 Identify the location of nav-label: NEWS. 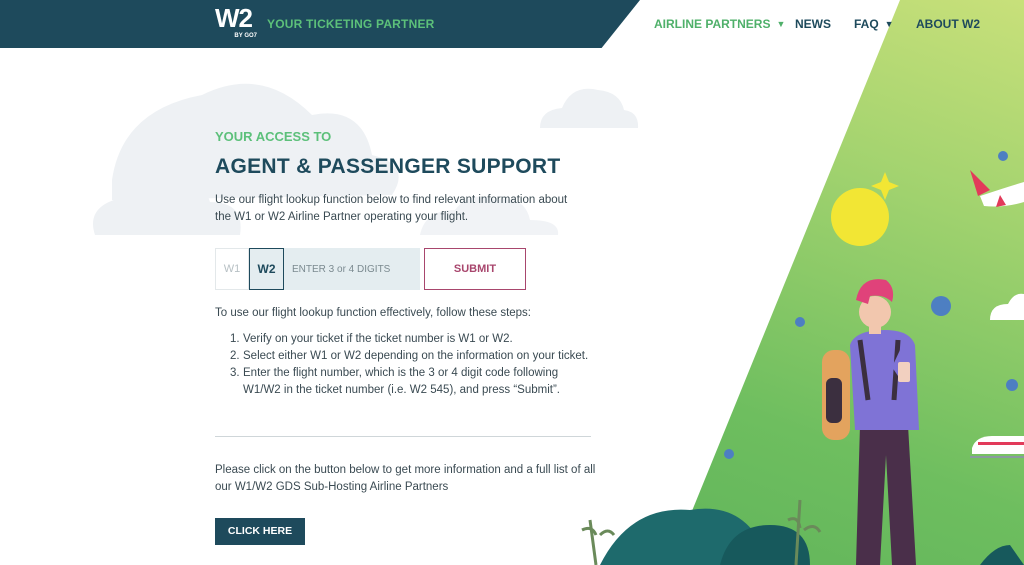
(813, 24).